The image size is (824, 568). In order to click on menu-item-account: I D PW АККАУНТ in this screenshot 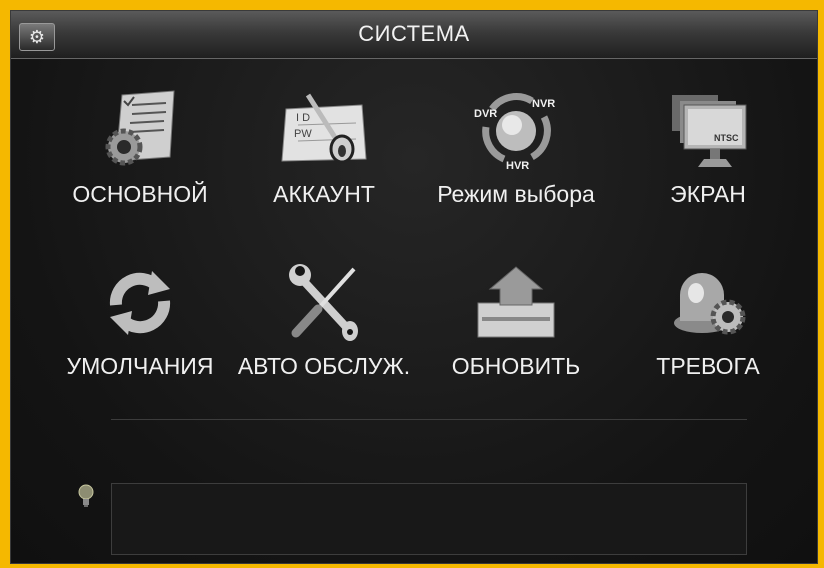, I will do `click(324, 148)`.